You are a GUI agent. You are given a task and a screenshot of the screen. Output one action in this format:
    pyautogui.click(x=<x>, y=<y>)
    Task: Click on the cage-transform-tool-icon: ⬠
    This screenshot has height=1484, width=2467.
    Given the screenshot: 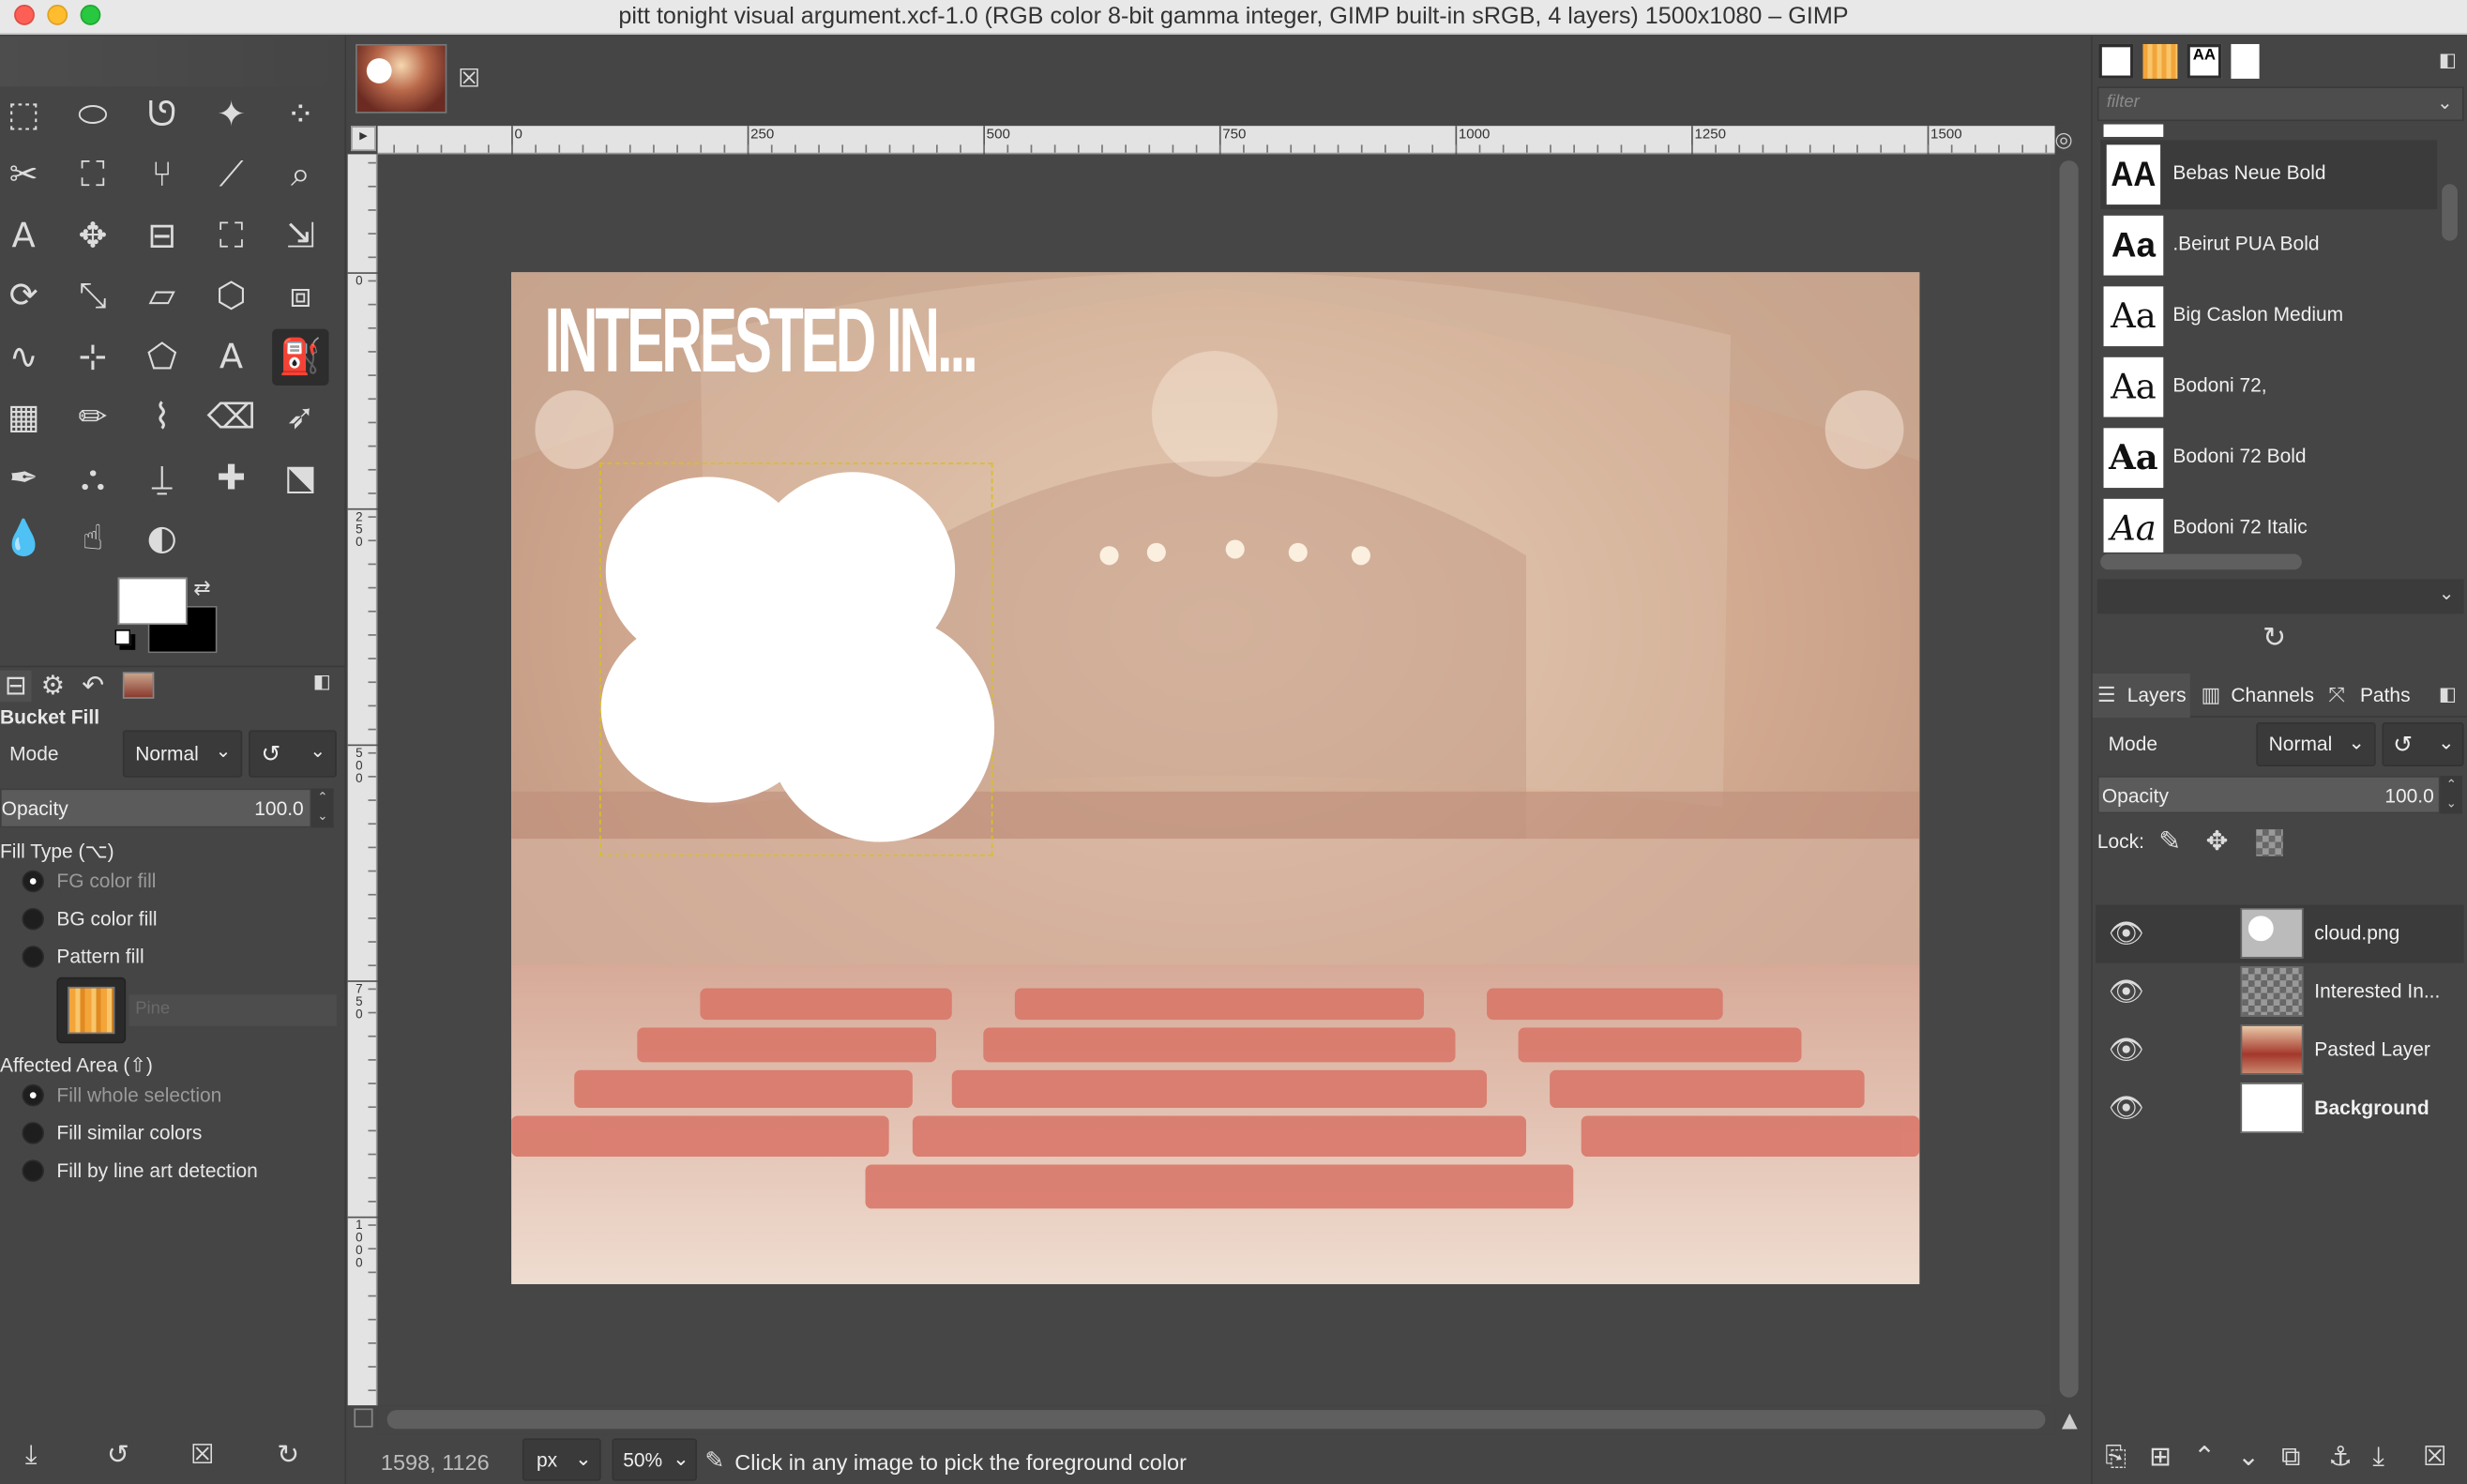 What is the action you would take?
    pyautogui.click(x=162, y=357)
    